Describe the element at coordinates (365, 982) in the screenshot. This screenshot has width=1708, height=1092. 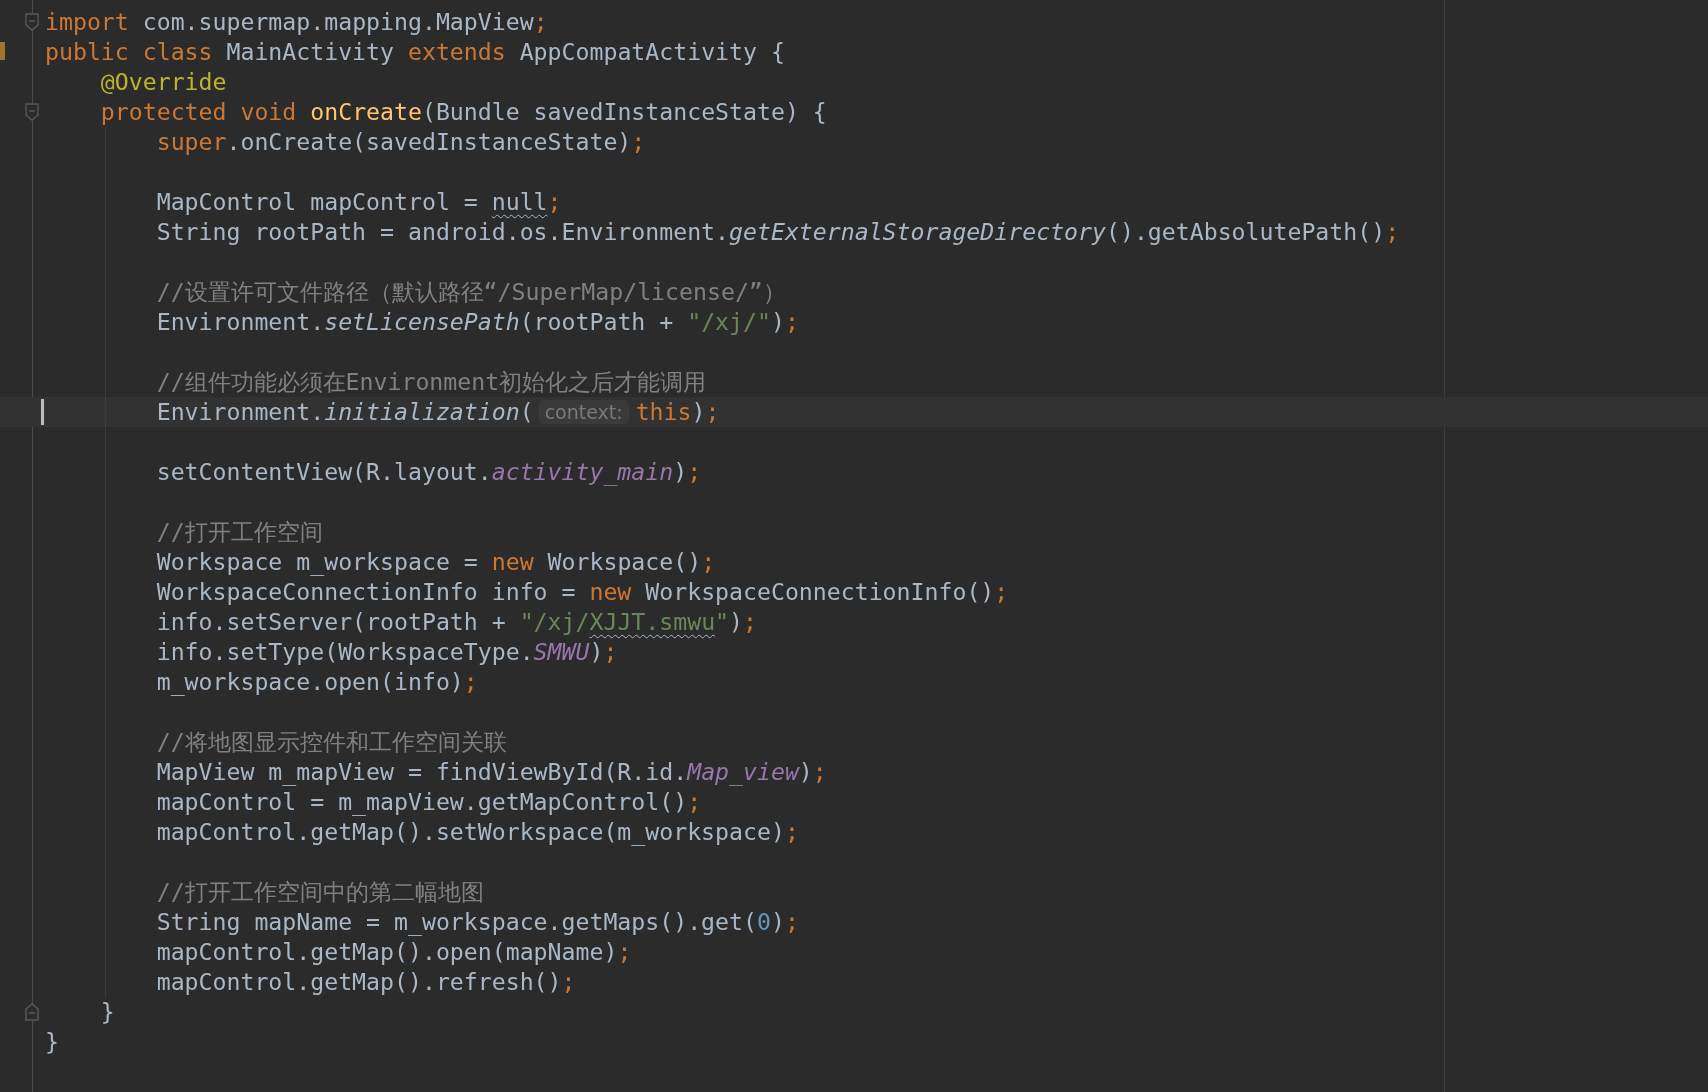
I see `code-line: mapControl.getMap().refresh();` at that location.